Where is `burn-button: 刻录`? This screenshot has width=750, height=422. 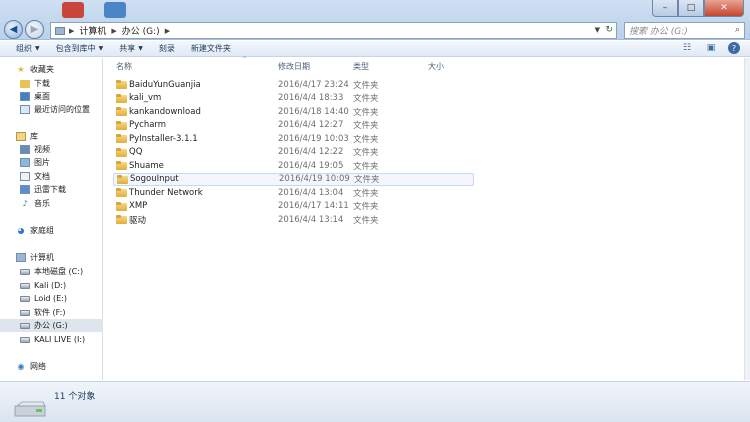
burn-button: 刻录 is located at coordinates (167, 49).